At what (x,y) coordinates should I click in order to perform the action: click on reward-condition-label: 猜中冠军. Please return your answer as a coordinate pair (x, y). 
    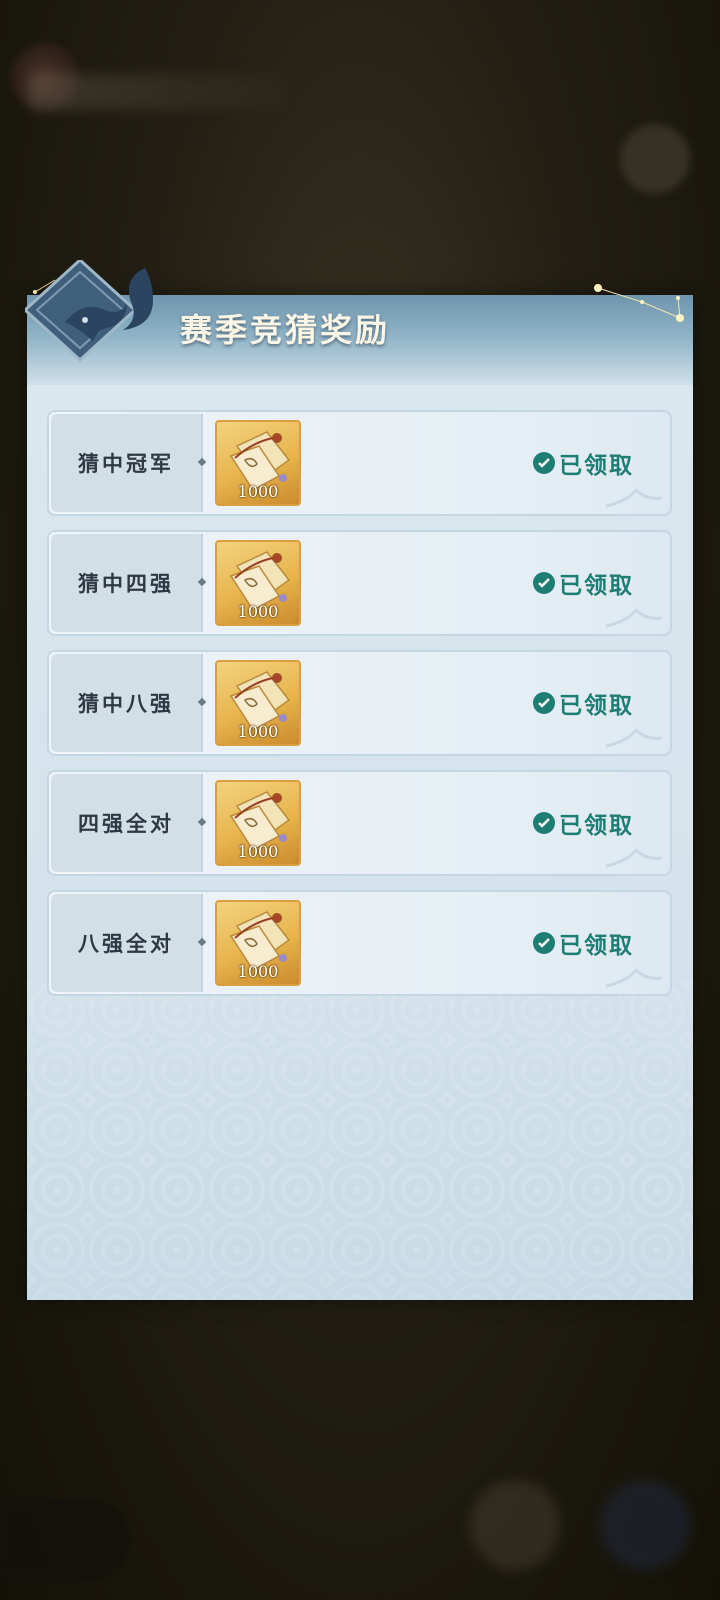
    Looking at the image, I should click on (126, 463).